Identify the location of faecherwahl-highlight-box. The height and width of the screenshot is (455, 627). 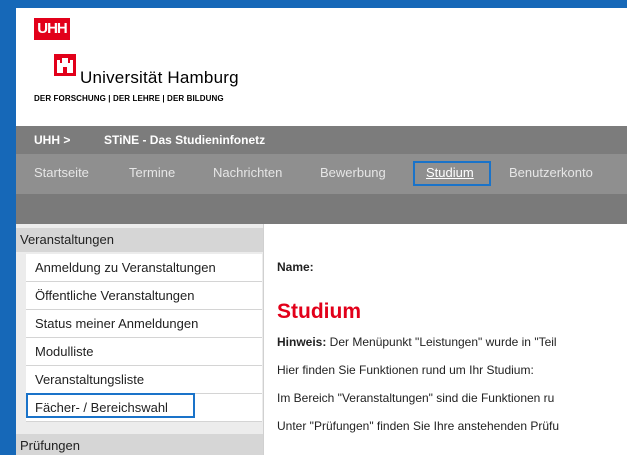
(110, 405).